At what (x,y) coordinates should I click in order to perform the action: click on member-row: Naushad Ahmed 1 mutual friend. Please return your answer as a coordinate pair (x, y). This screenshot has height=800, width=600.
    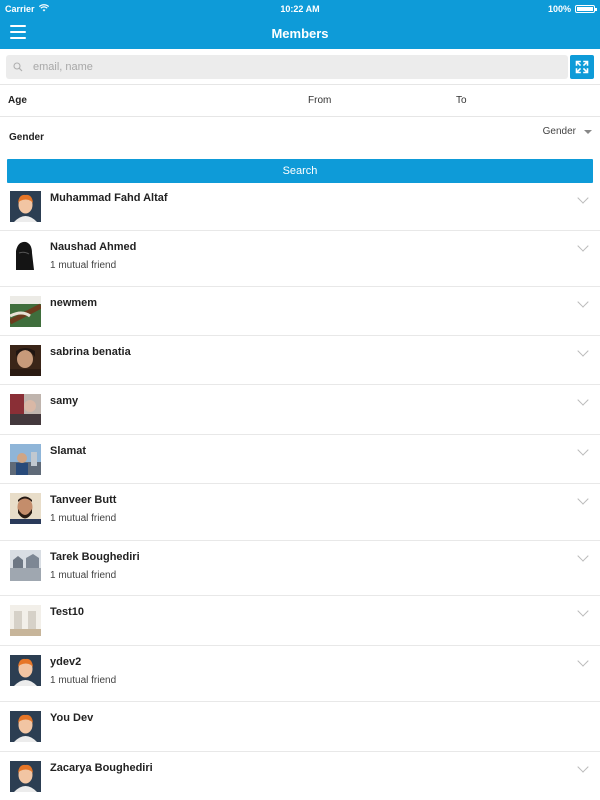
    Looking at the image, I should click on (300, 259).